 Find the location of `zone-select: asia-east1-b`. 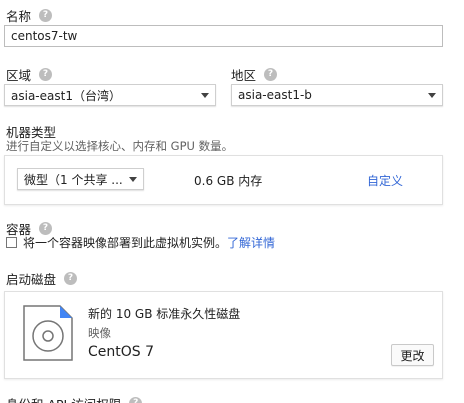

zone-select: asia-east1-b is located at coordinates (337, 95).